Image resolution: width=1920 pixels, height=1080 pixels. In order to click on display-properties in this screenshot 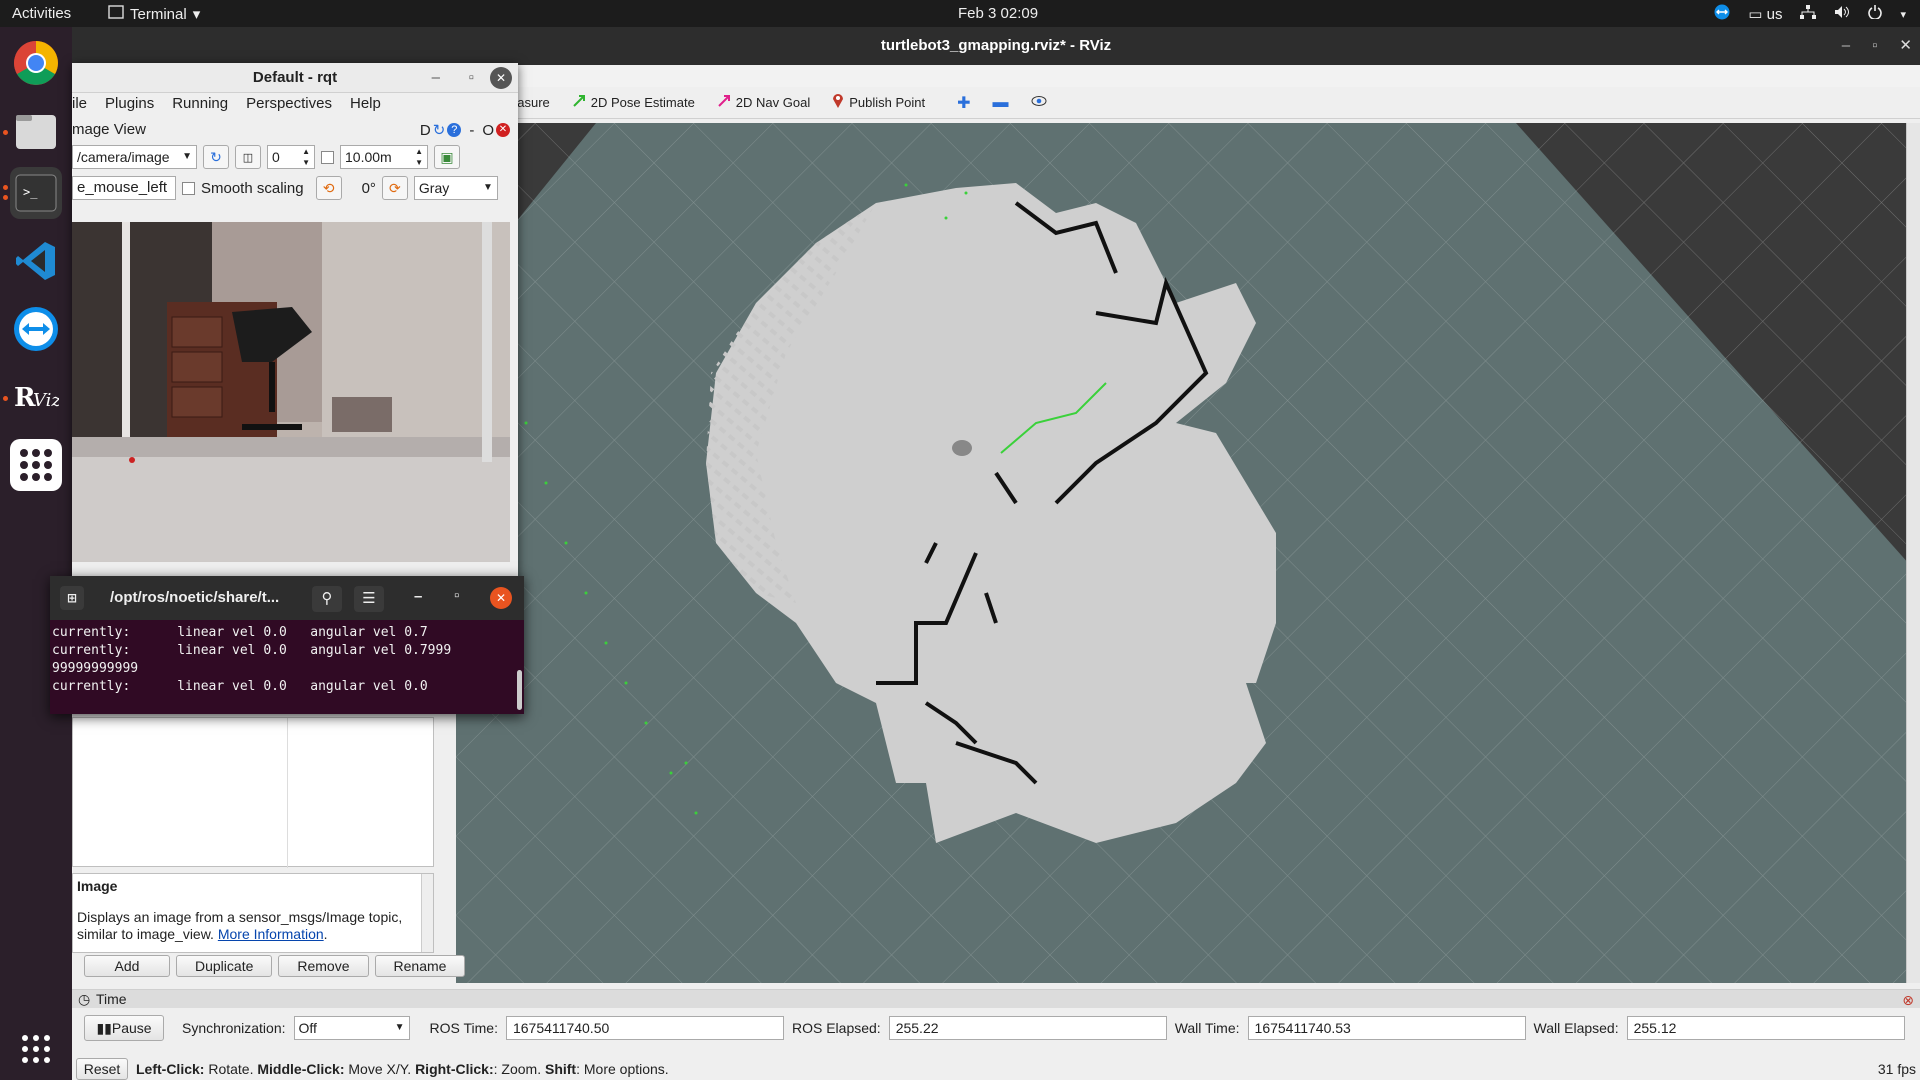, I will do `click(253, 792)`.